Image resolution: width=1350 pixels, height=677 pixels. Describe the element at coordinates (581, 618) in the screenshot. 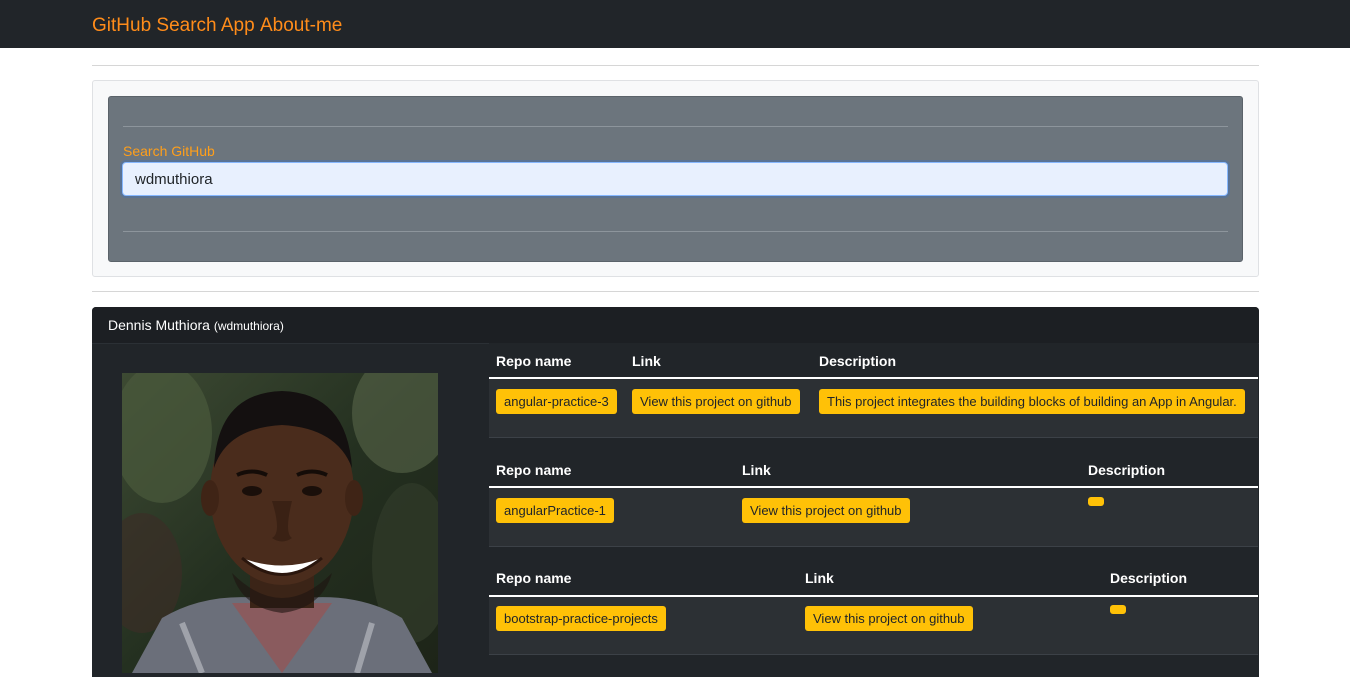

I see `repo-name-badge: bootstrap-practice-projects` at that location.